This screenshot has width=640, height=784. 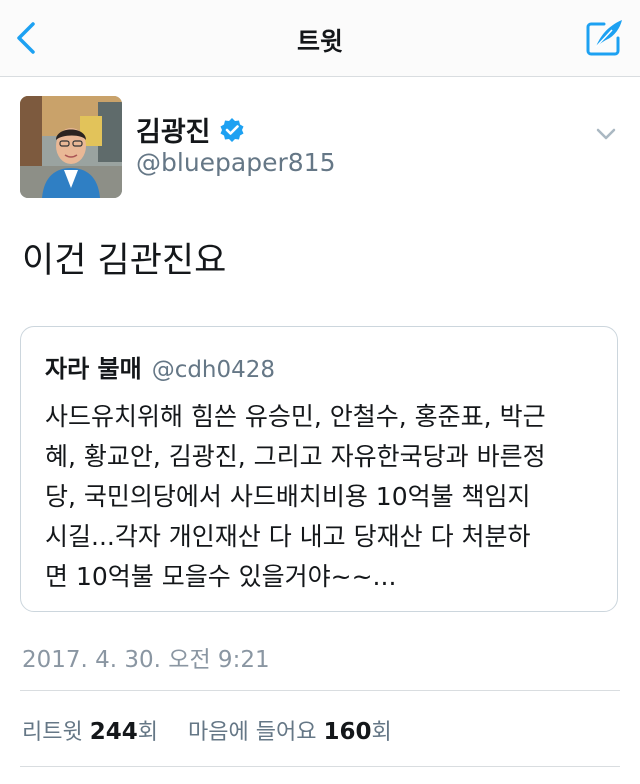 I want to click on quoted-author-name: 자라 불매, so click(x=93, y=369).